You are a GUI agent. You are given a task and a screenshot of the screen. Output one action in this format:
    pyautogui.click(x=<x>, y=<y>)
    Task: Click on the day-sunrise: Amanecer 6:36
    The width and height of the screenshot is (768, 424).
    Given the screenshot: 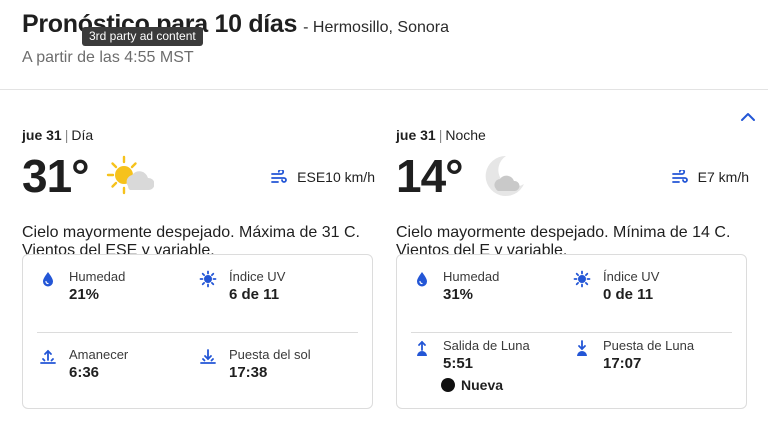 What is the action you would take?
    pyautogui.click(x=83, y=365)
    